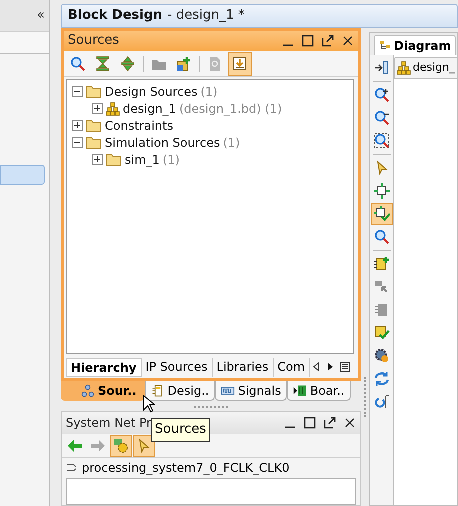 This screenshot has height=506, width=458. What do you see at coordinates (382, 68) in the screenshot?
I see `dock-icon` at bounding box center [382, 68].